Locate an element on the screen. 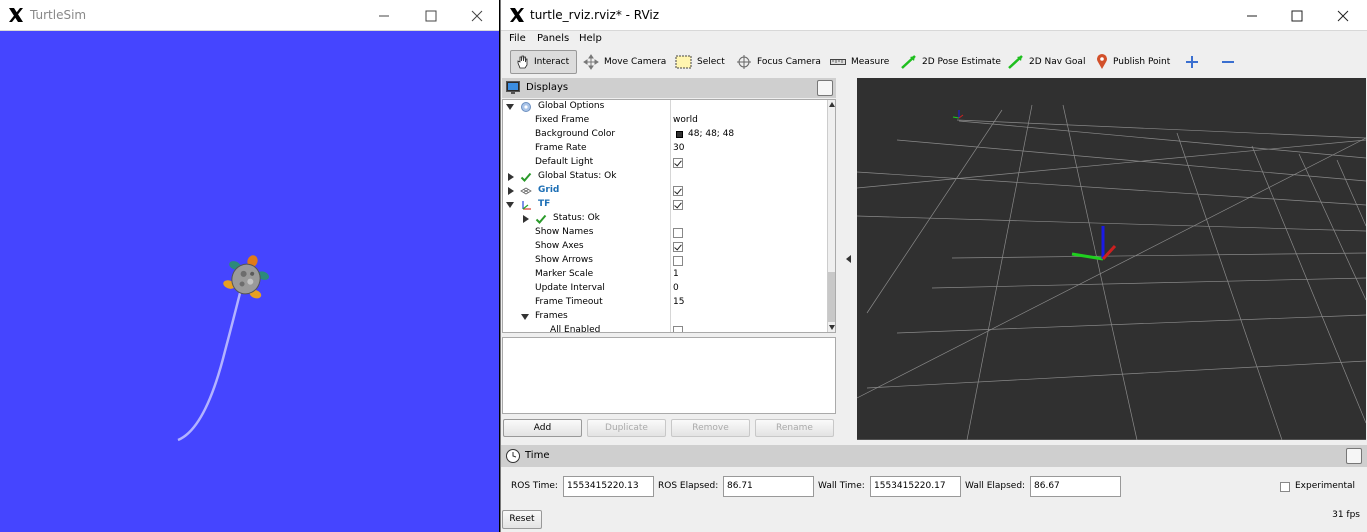 This screenshot has height=532, width=1367. menu-bar: File Panels Help is located at coordinates (934, 39).